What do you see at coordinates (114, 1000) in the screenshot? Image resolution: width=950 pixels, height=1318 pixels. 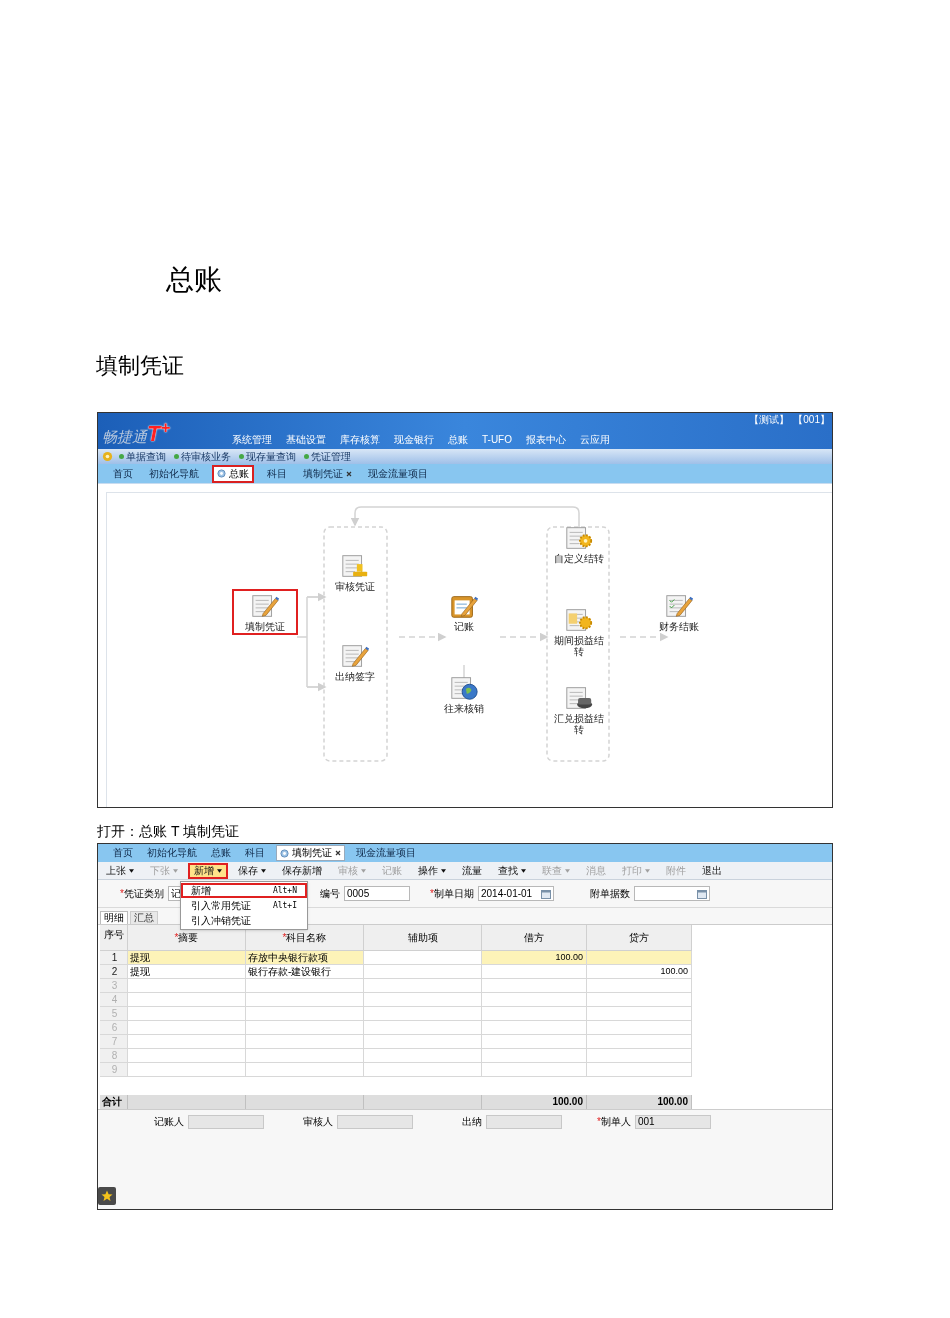 I see `table-cell: 4` at bounding box center [114, 1000].